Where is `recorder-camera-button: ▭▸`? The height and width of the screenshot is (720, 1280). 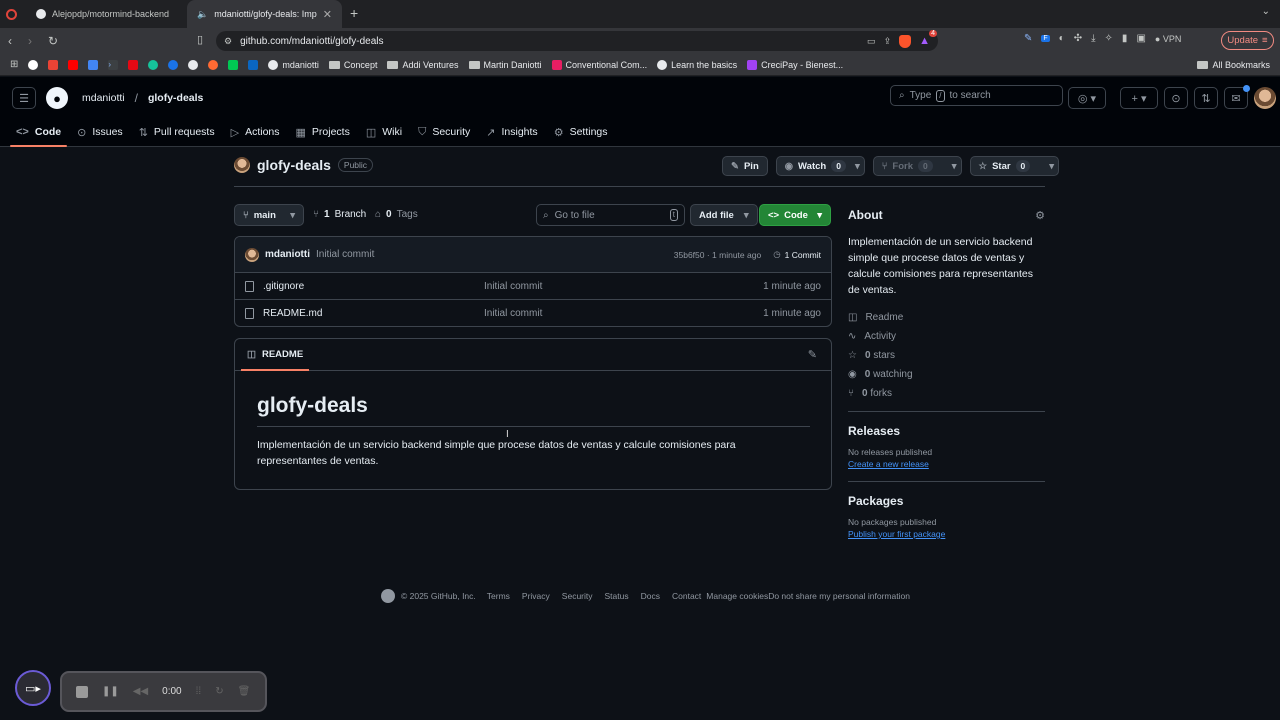
recorder-camera-button: ▭▸ is located at coordinates (33, 688).